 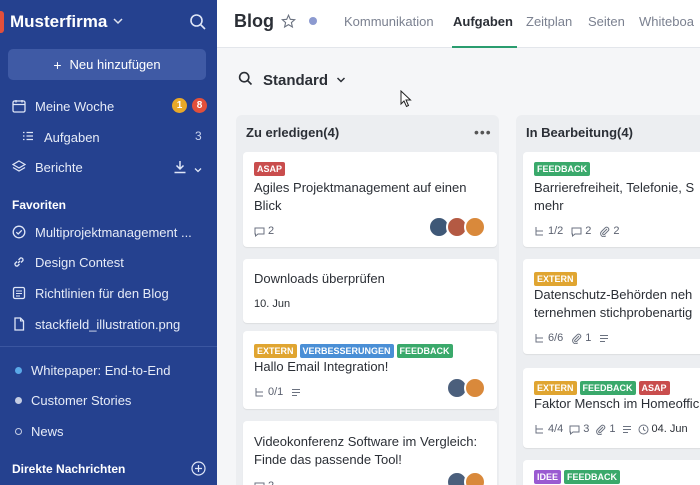 What do you see at coordinates (57, 64) in the screenshot?
I see `plus-icon: +` at bounding box center [57, 64].